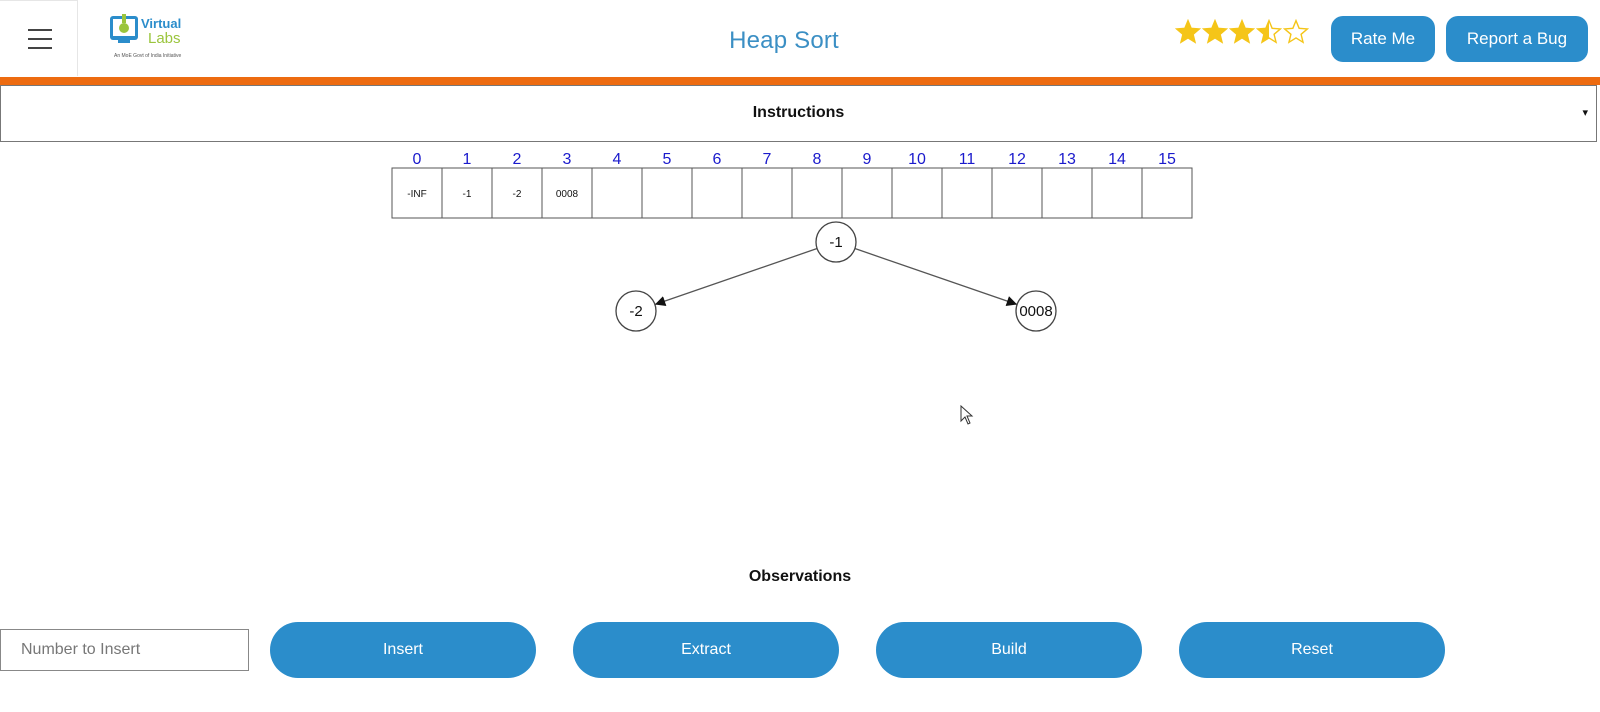  I want to click on mouse-cursor-icon, so click(967, 415).